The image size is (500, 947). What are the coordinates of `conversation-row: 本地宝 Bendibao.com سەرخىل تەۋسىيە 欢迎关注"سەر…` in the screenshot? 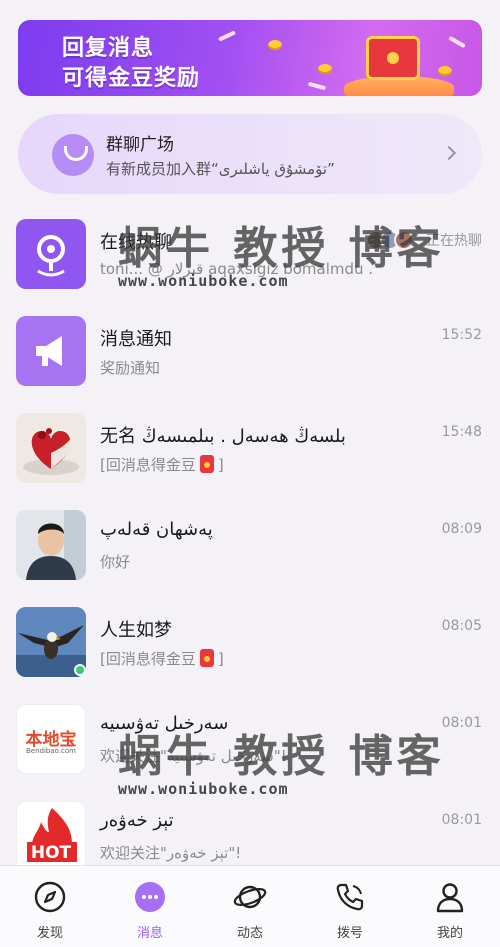 It's located at (250, 741).